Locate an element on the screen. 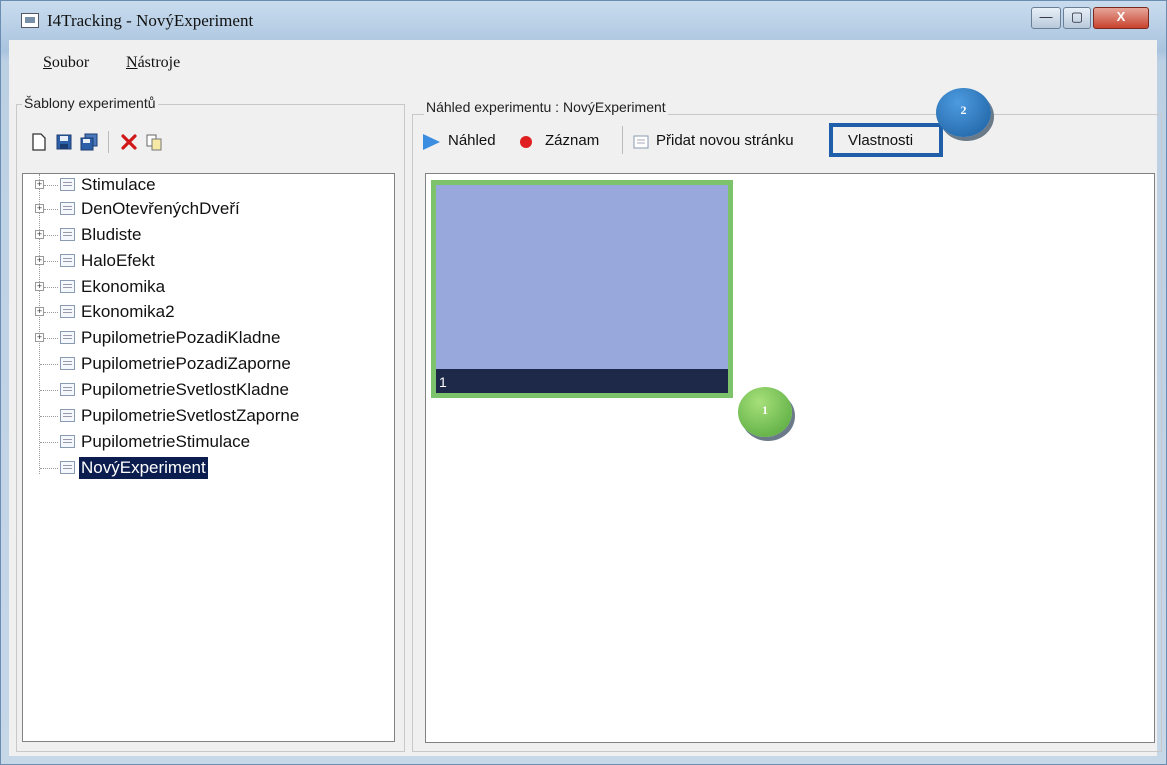  tree-item-label: HaloEfekt is located at coordinates (118, 260).